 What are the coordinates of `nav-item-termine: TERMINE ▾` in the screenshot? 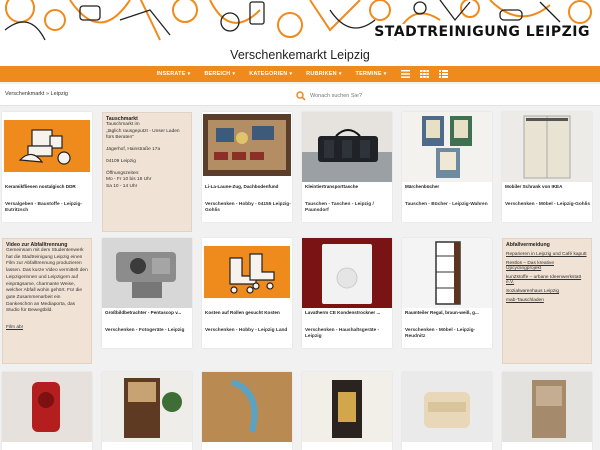 It's located at (371, 74).